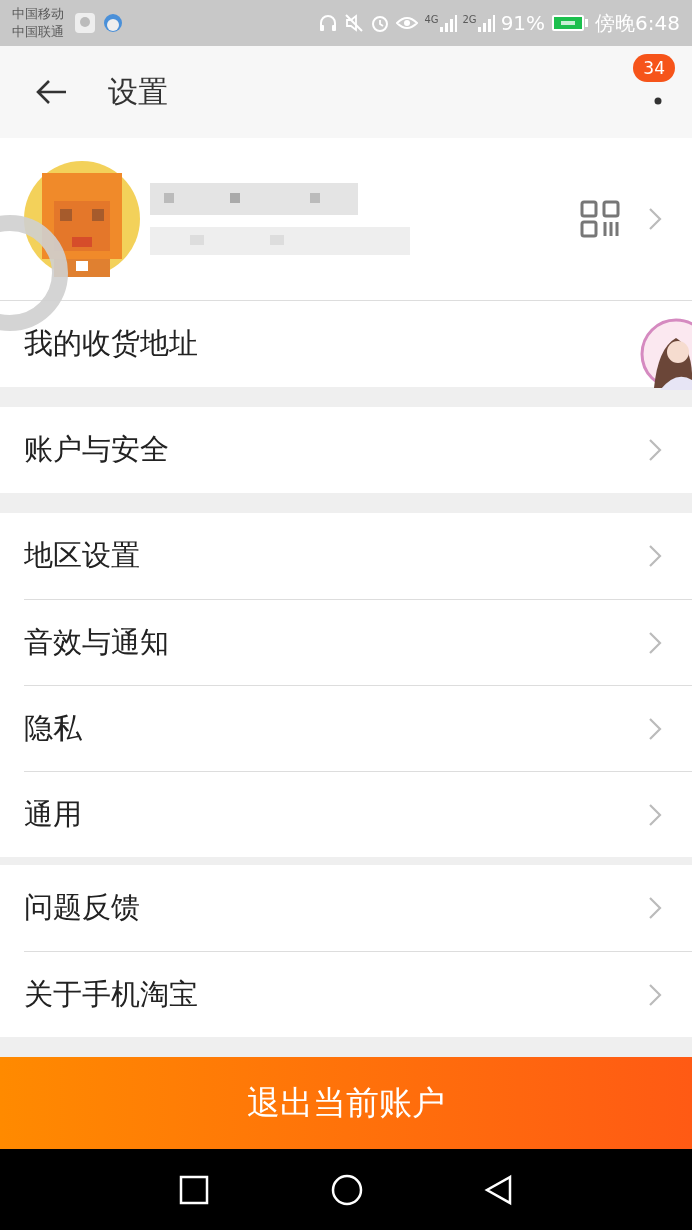 Image resolution: width=692 pixels, height=1230 pixels. Describe the element at coordinates (194, 1190) in the screenshot. I see `recent-apps-icon` at that location.